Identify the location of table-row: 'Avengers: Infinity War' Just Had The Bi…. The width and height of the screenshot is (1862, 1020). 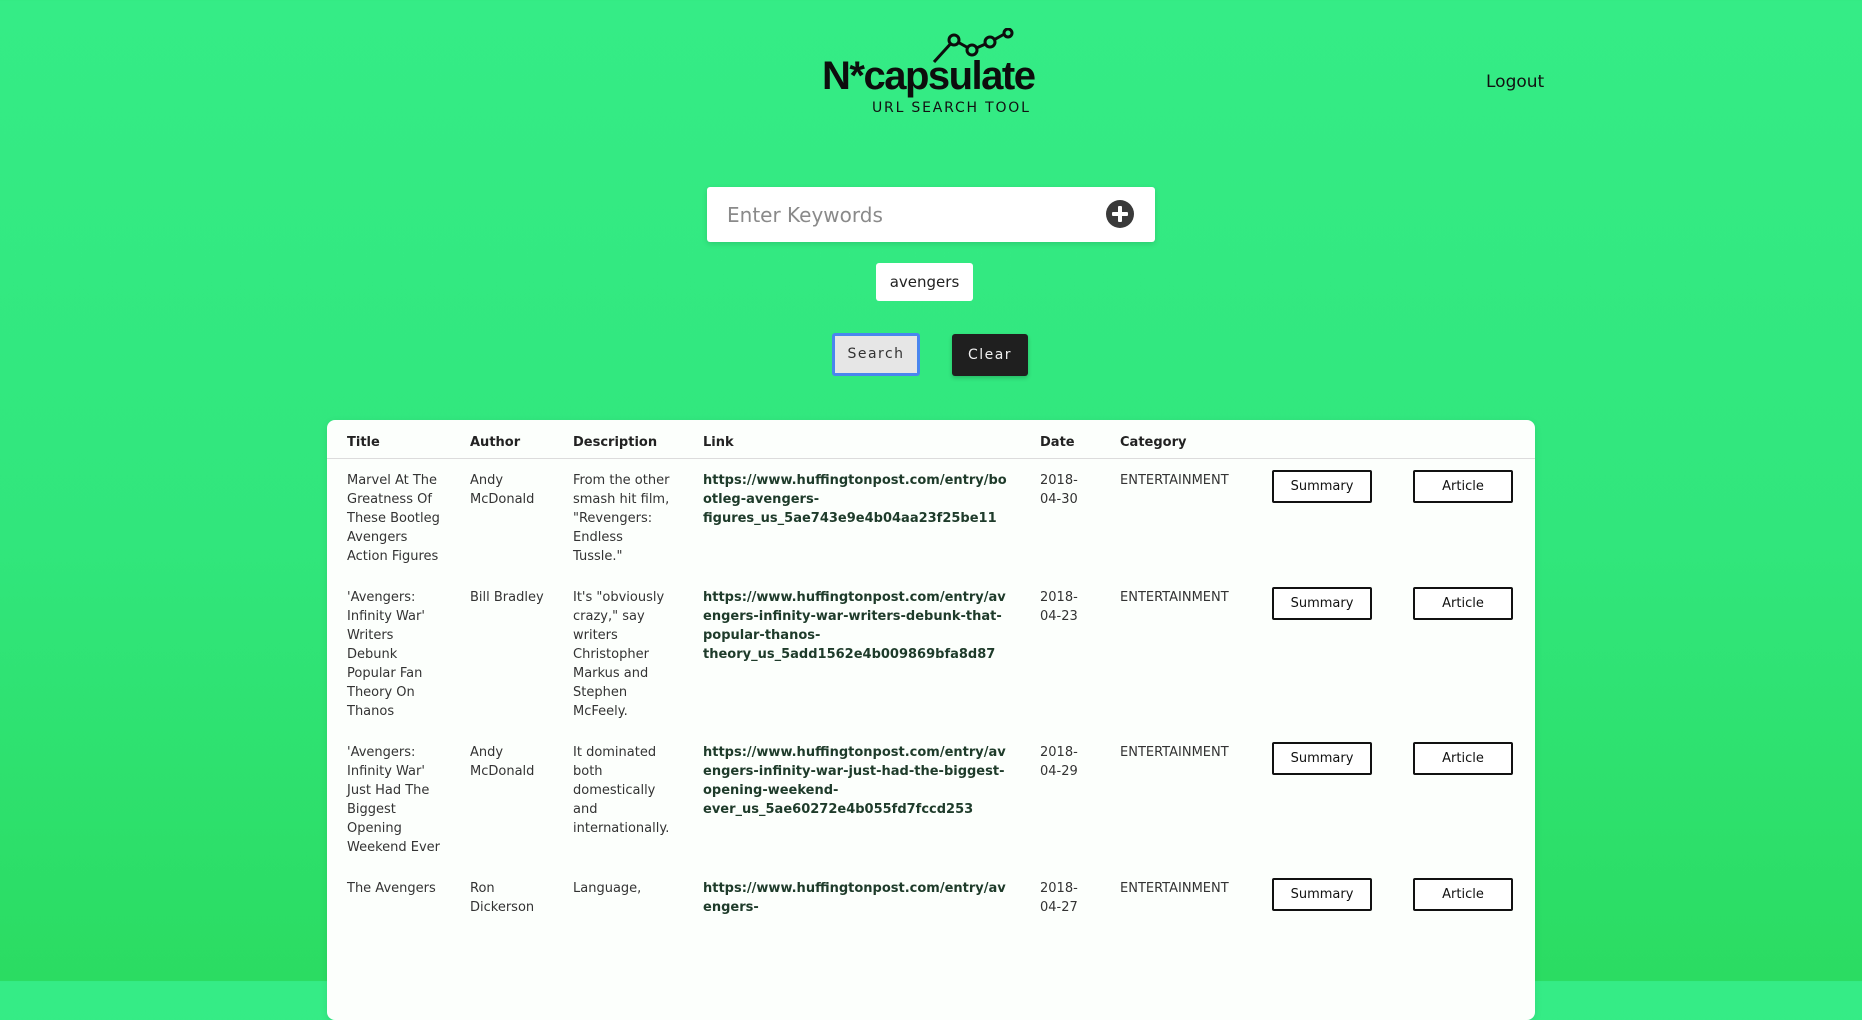
(931, 799).